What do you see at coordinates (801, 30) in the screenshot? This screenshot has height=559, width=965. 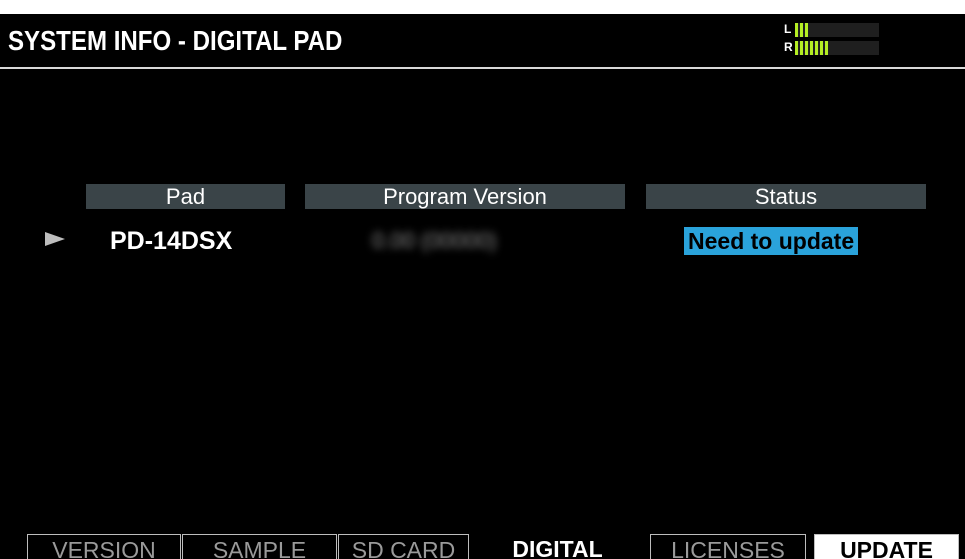 I see `meter-left-fill` at bounding box center [801, 30].